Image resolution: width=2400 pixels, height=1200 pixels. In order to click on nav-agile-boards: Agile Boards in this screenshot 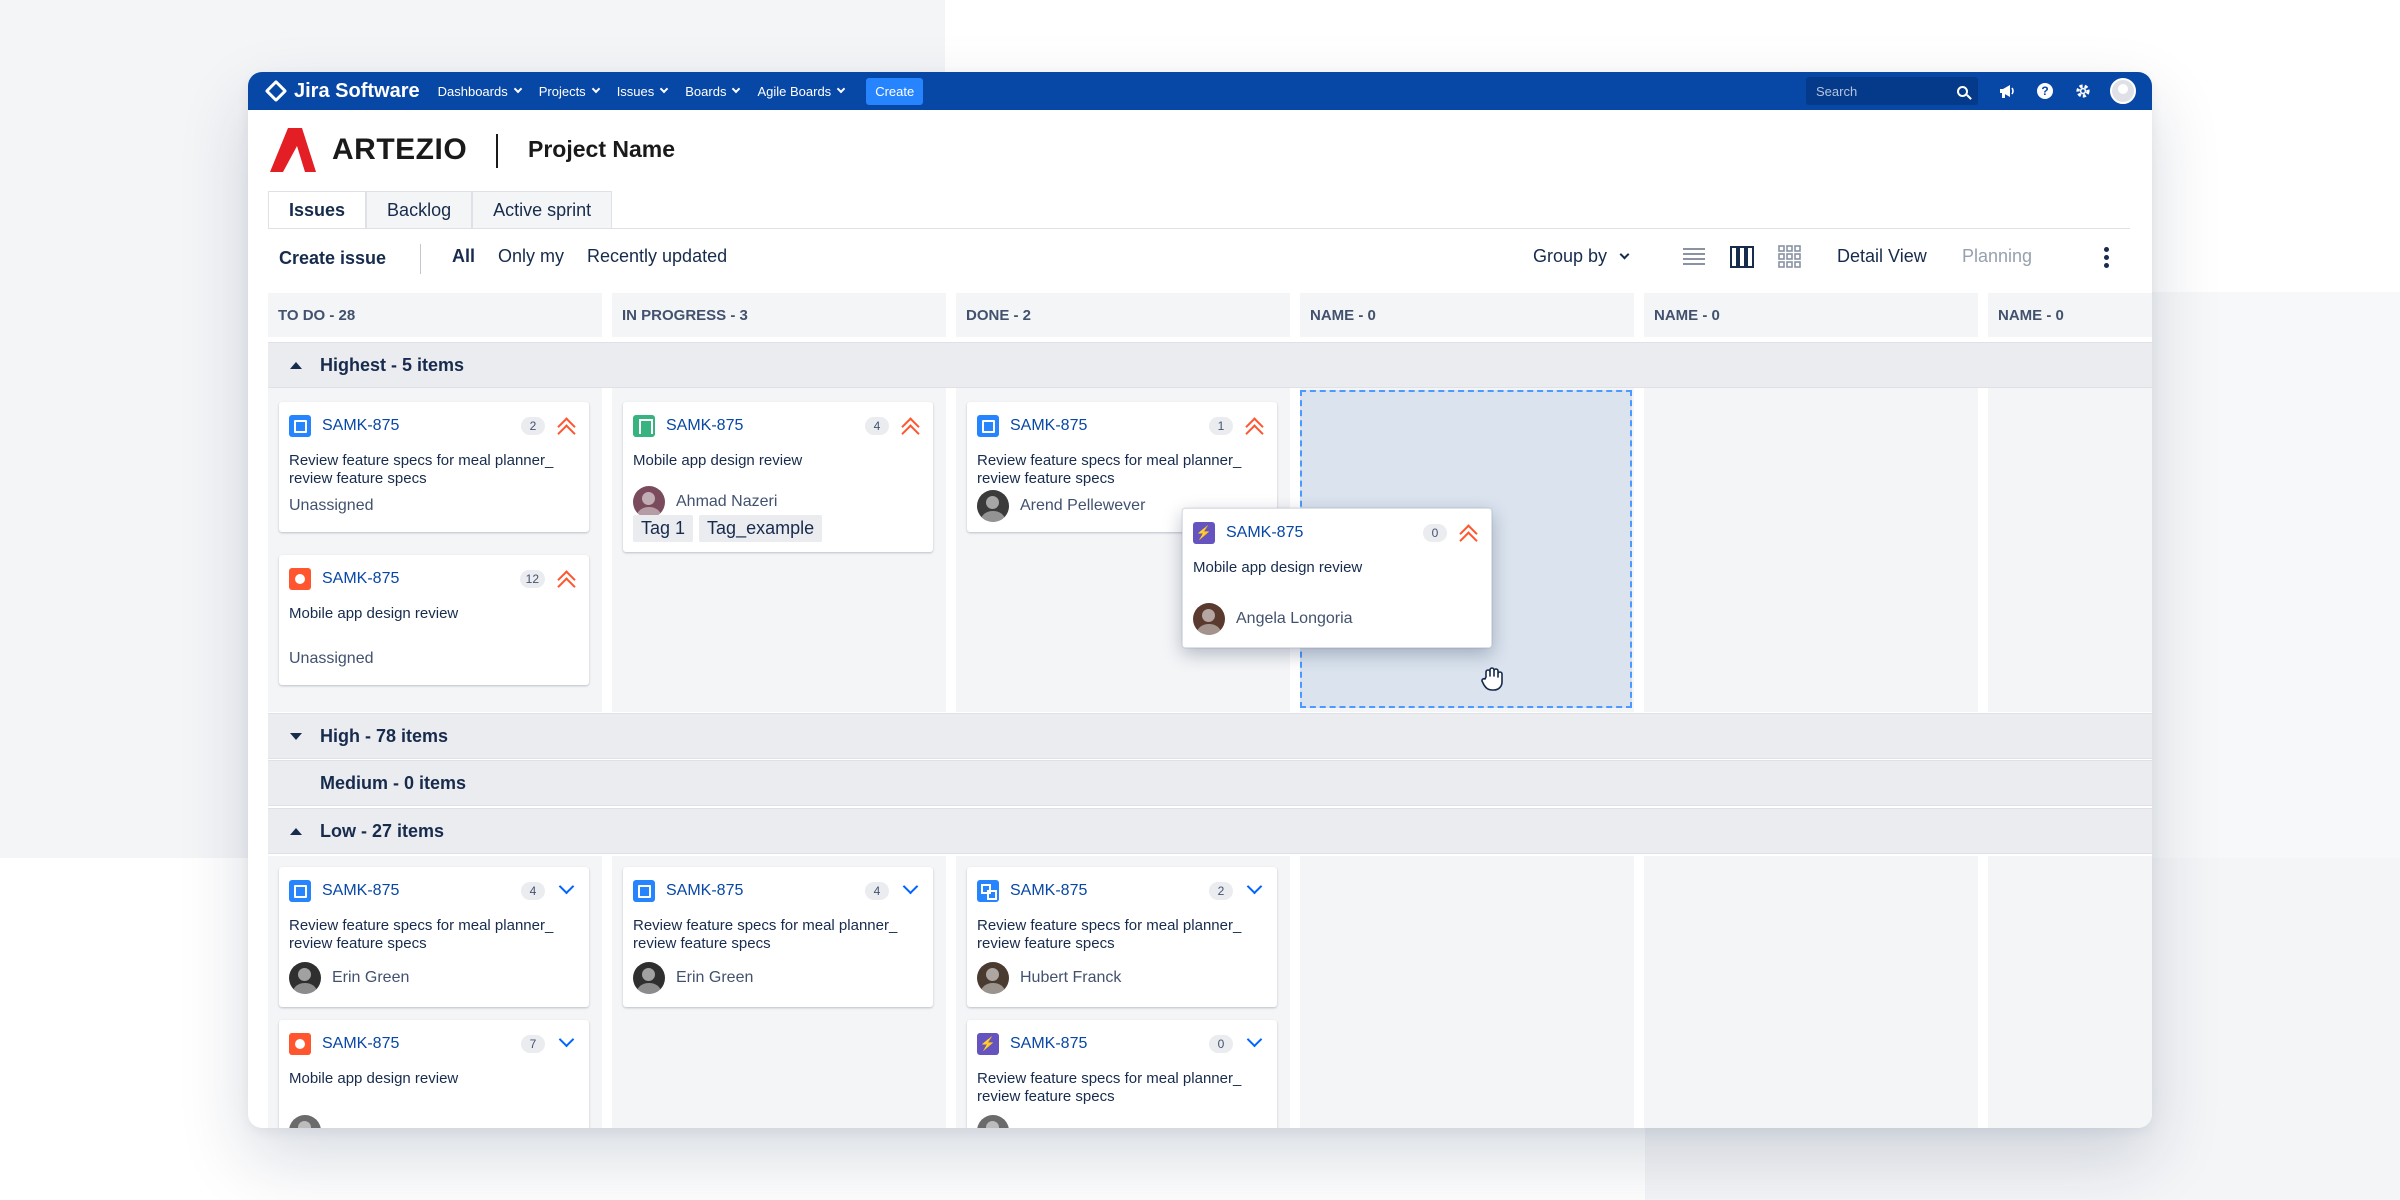, I will do `click(801, 91)`.